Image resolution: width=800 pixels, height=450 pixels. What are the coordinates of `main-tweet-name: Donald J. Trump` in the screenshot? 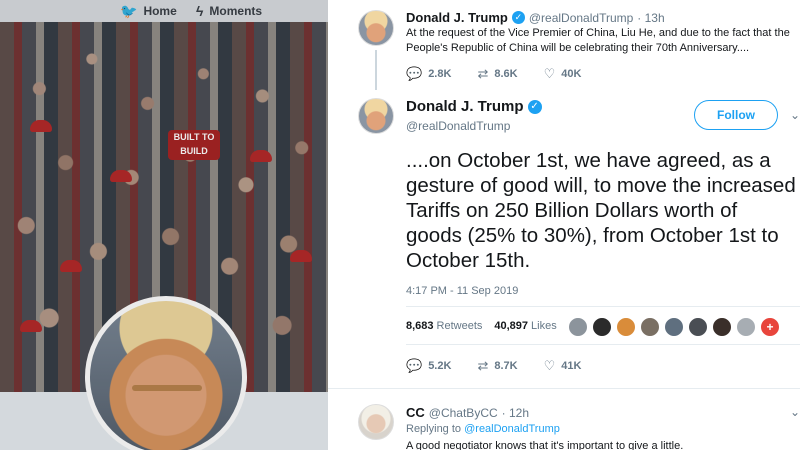 It's located at (465, 106).